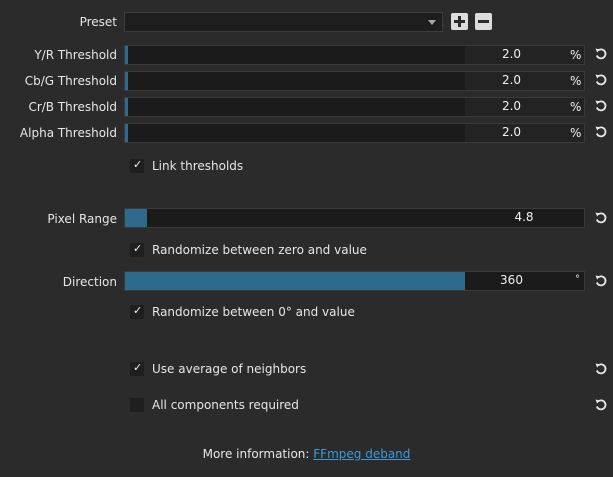 Image resolution: width=613 pixels, height=477 pixels. What do you see at coordinates (432, 22) in the screenshot?
I see `chevron-down-icon` at bounding box center [432, 22].